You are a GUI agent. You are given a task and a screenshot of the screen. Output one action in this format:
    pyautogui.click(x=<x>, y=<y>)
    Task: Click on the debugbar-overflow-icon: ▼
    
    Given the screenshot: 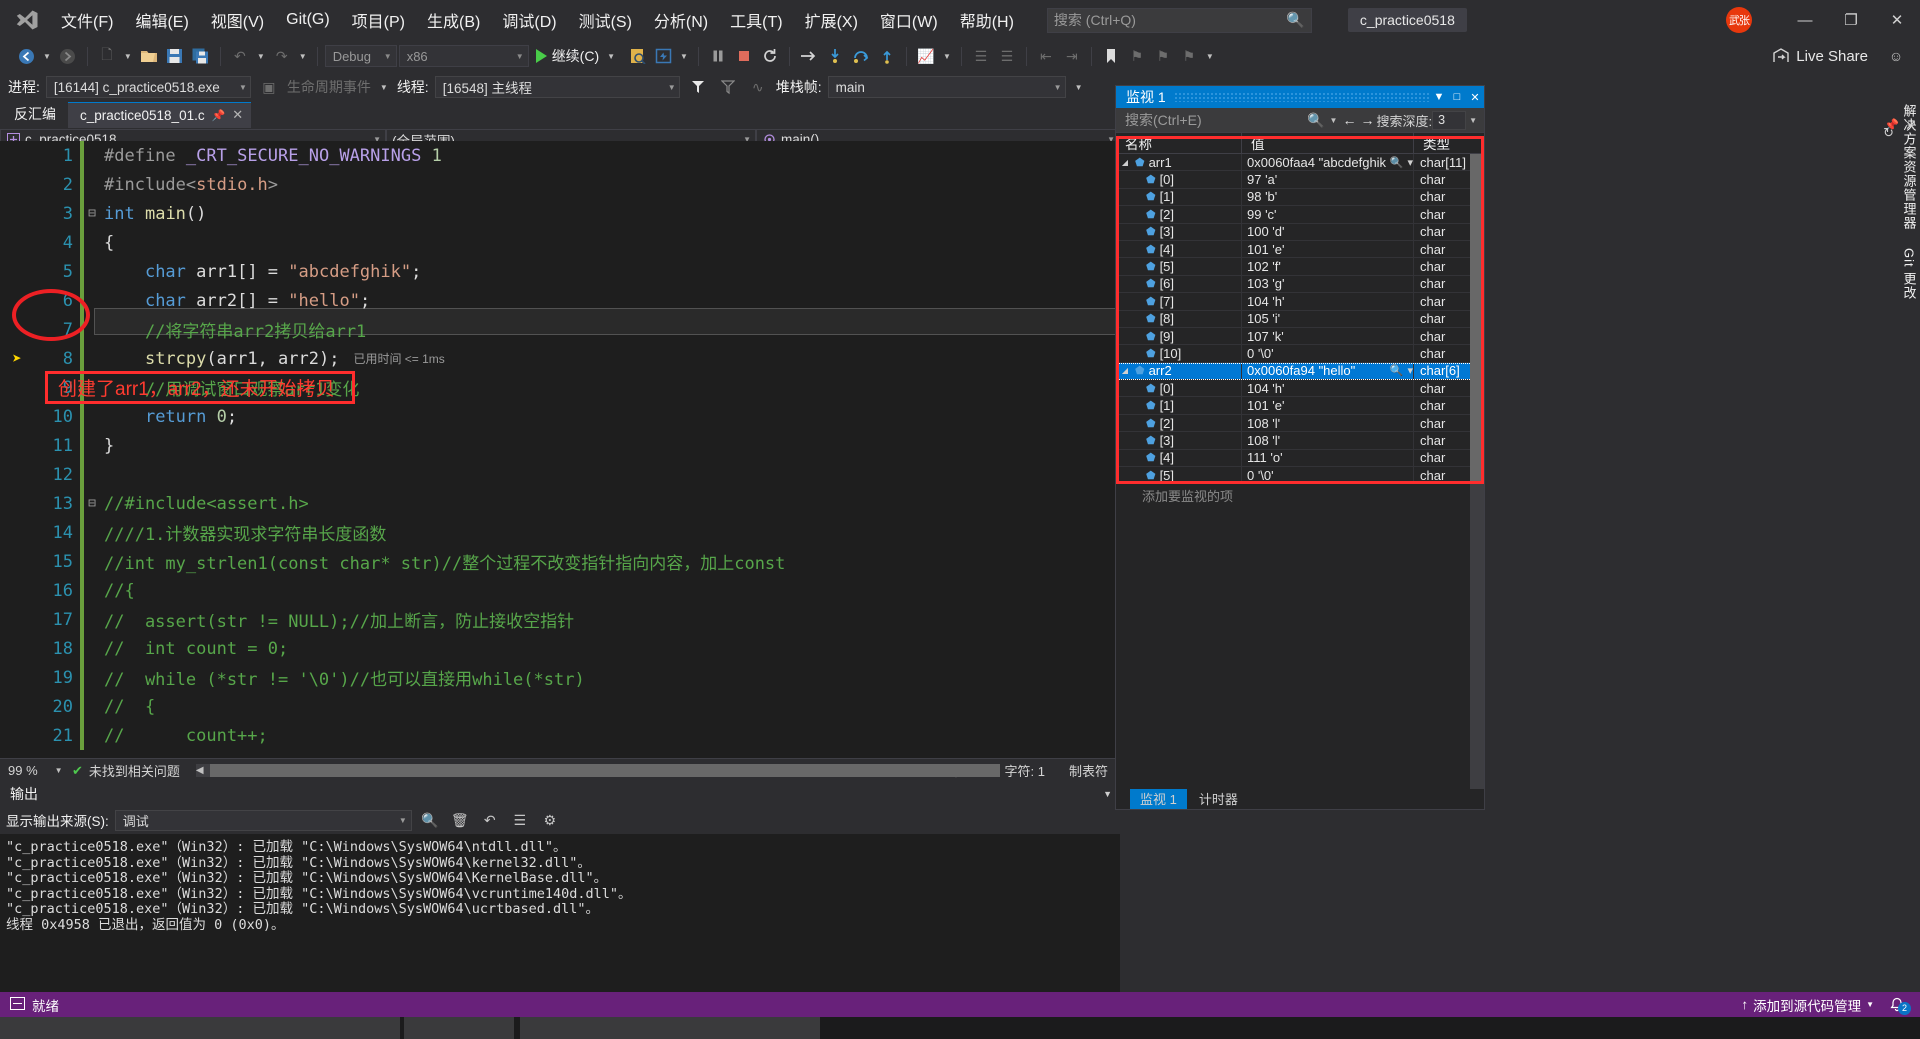 What is the action you would take?
    pyautogui.click(x=1079, y=87)
    